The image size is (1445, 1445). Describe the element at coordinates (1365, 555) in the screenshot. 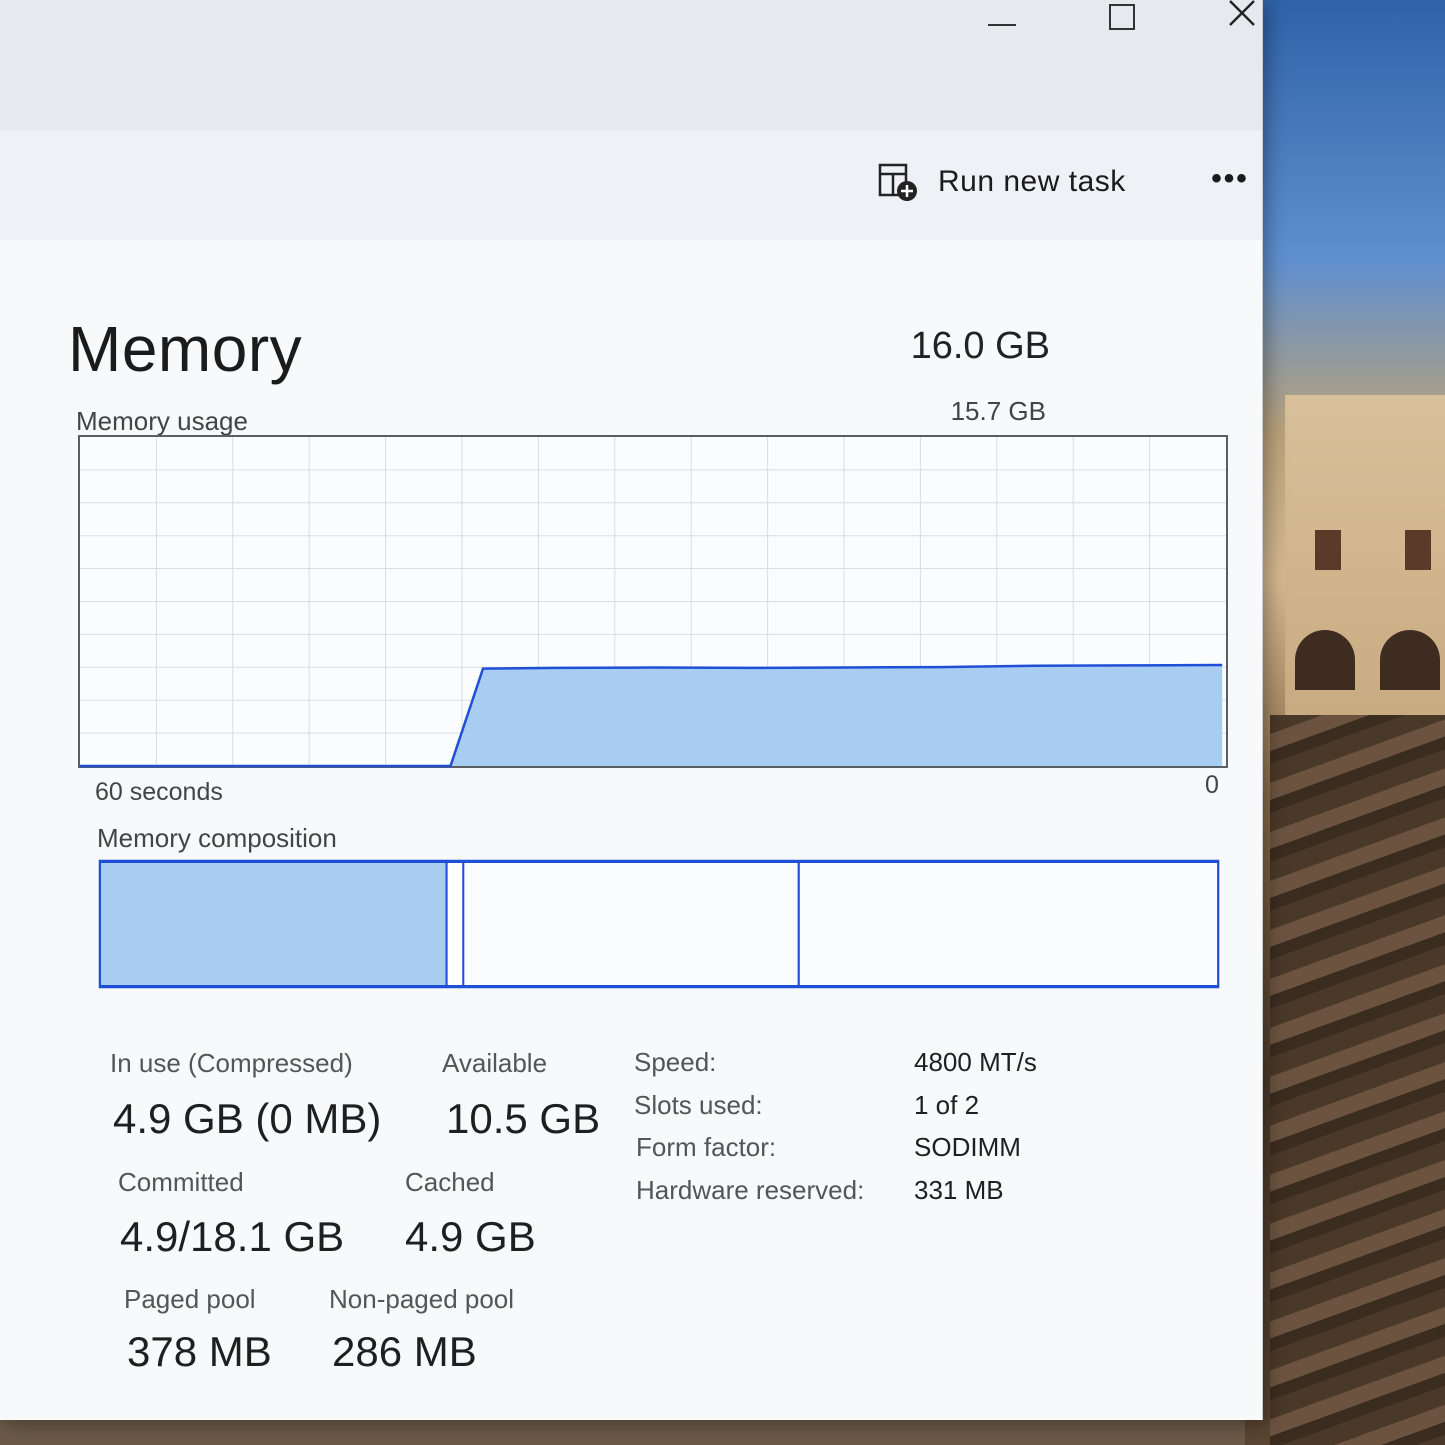

I see `wallpaper-building` at that location.